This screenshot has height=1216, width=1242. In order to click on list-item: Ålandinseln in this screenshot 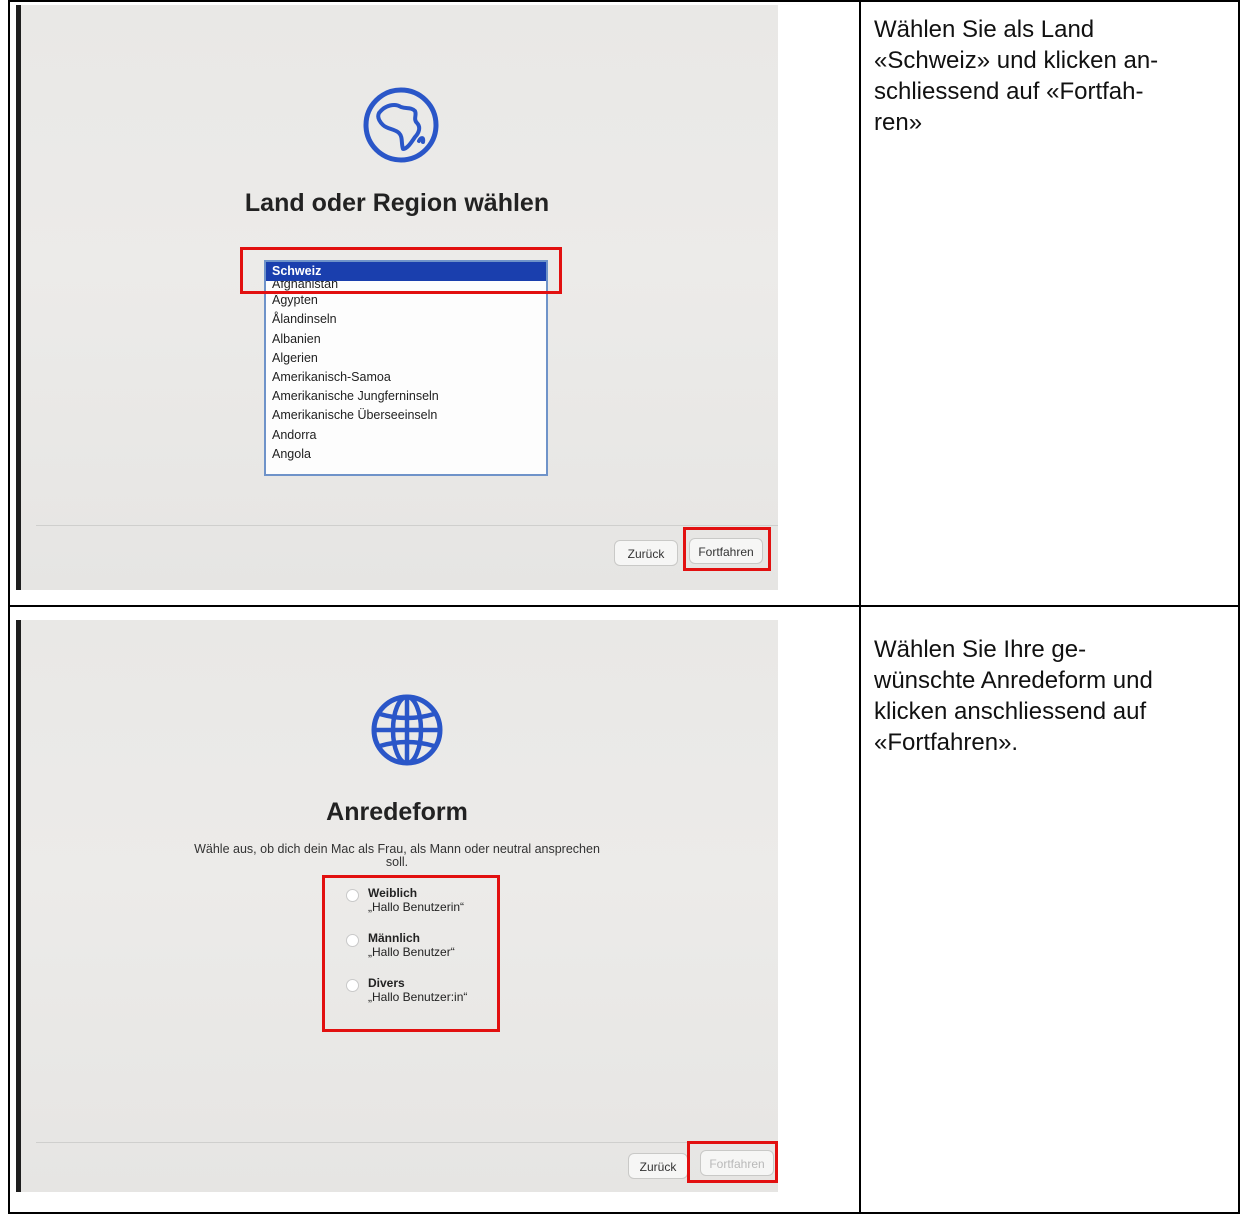, I will do `click(406, 319)`.